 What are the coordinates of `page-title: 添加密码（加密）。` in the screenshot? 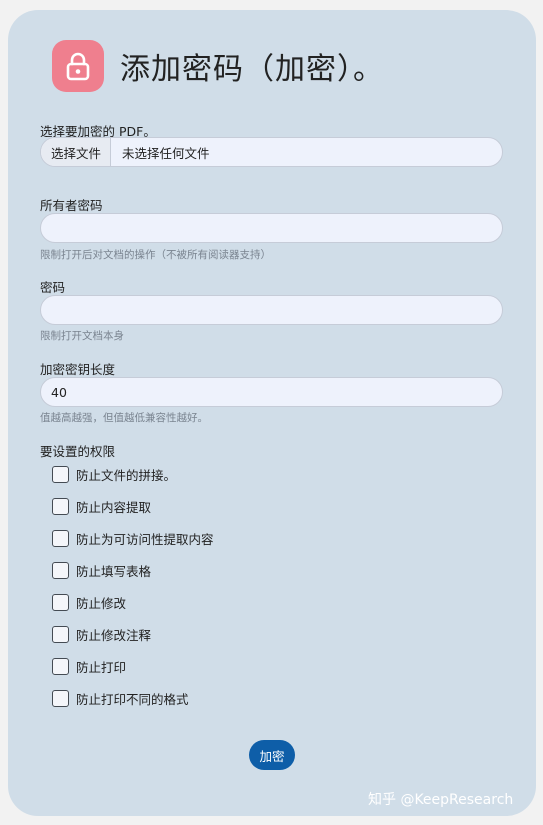 It's located at (252, 69).